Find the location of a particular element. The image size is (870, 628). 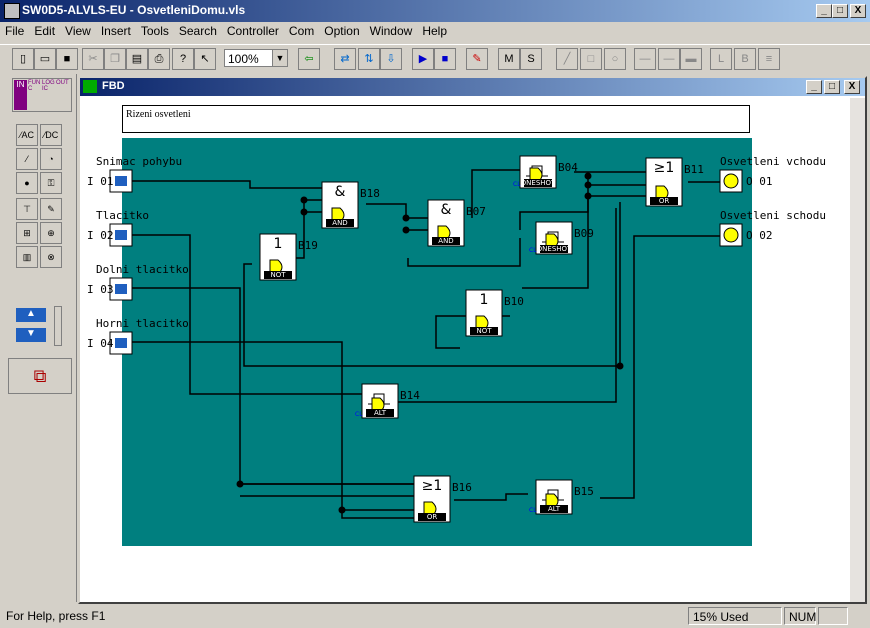

switch-input-icon: ⊤ is located at coordinates (27, 209).